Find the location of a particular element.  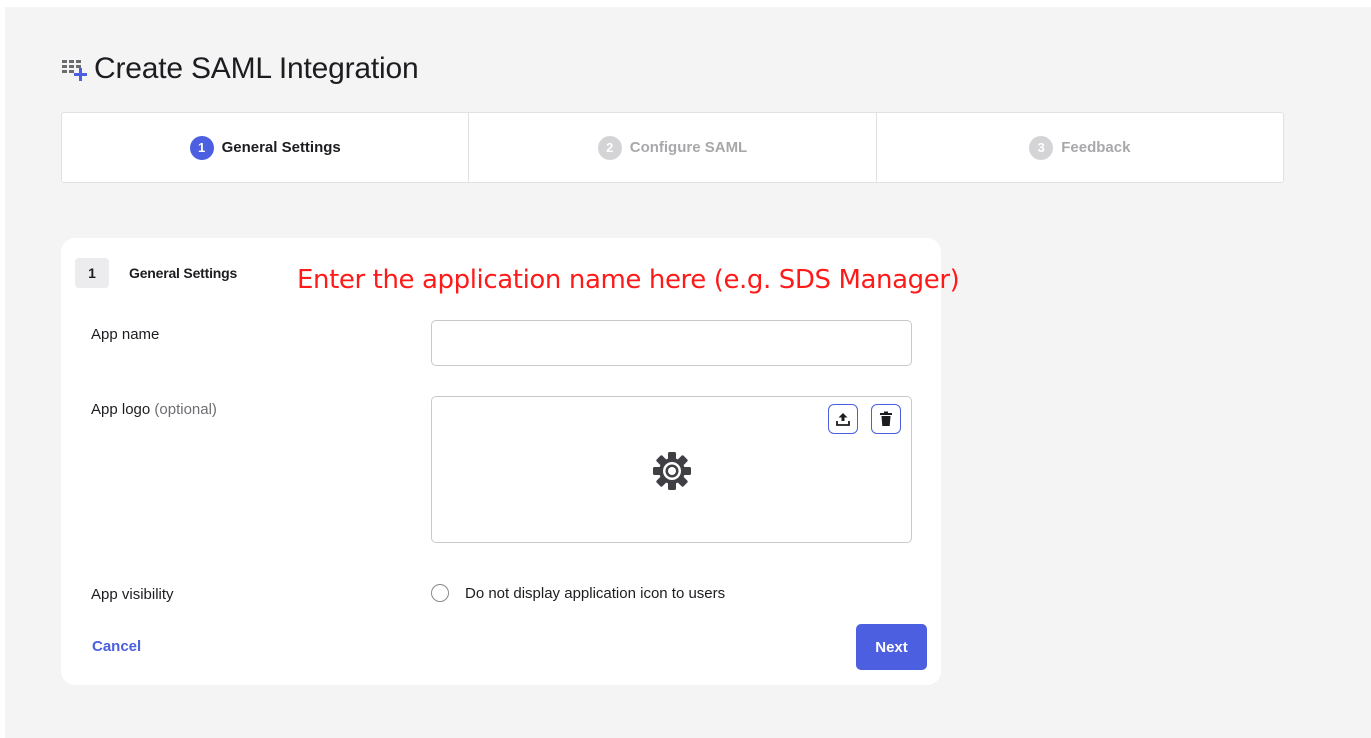

app-logo-label: App logo (optional) is located at coordinates (154, 409).